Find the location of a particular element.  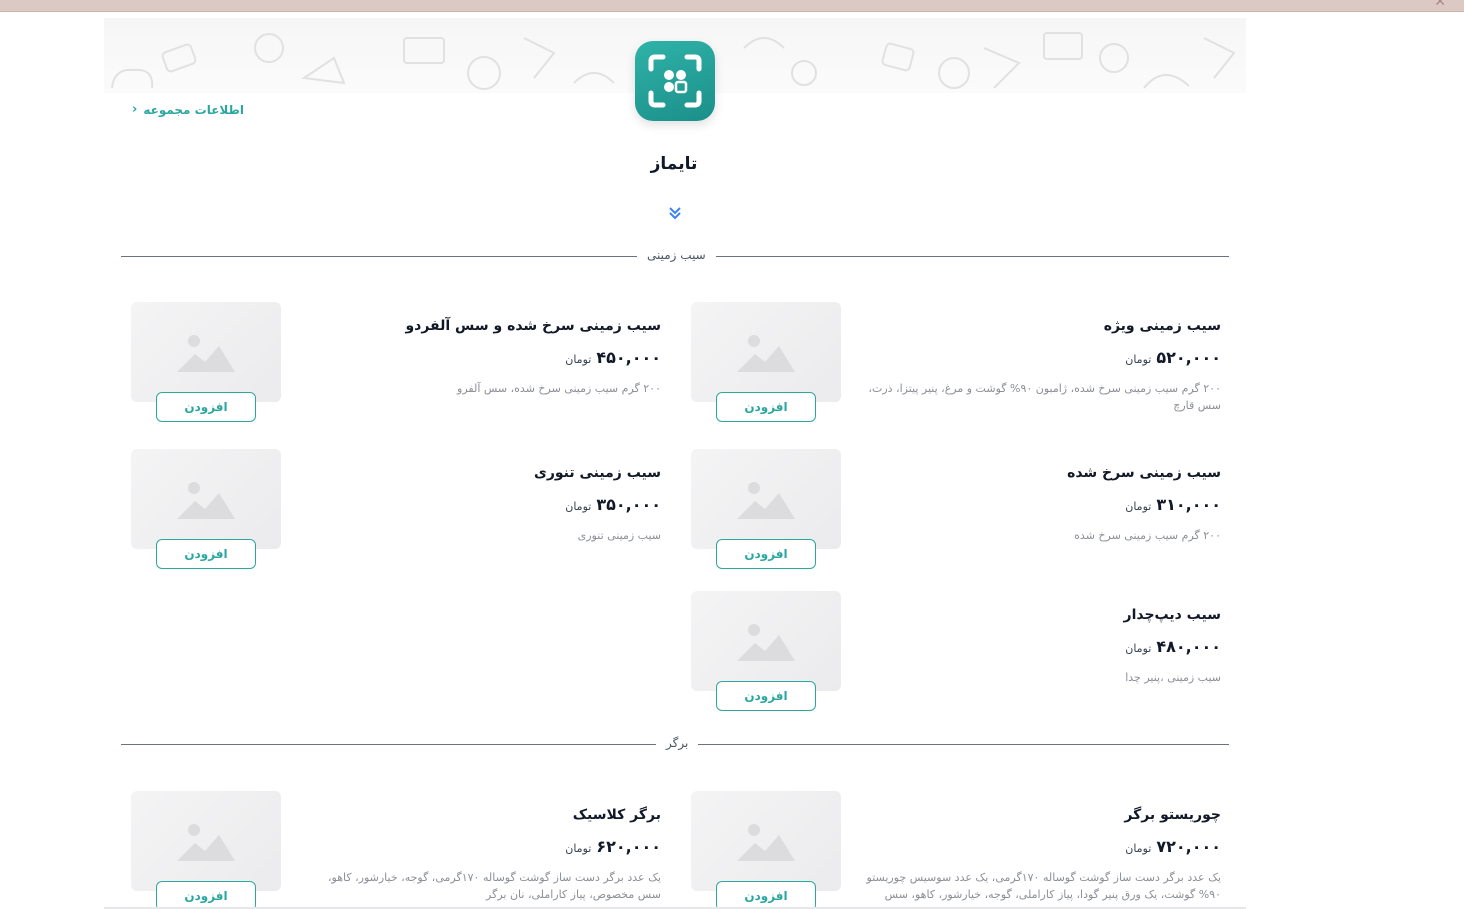

browser-top-strip: ✕ is located at coordinates (732, 9).